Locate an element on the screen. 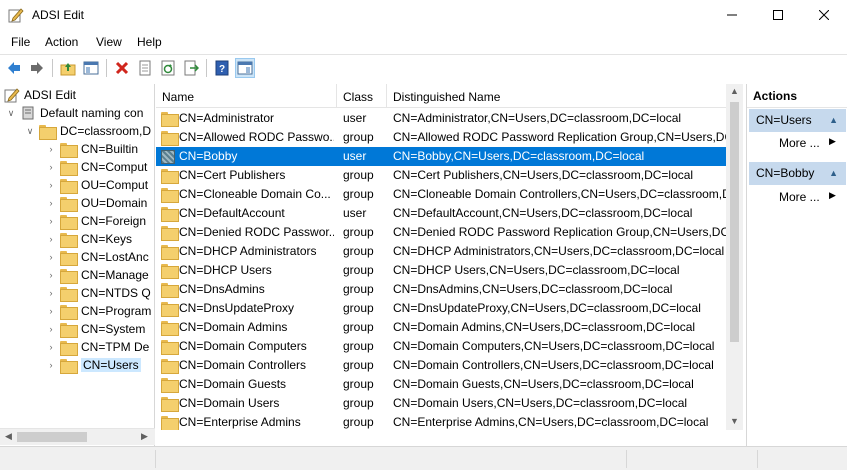  scroll-down-icon: ▼ is located at coordinates (734, 421).